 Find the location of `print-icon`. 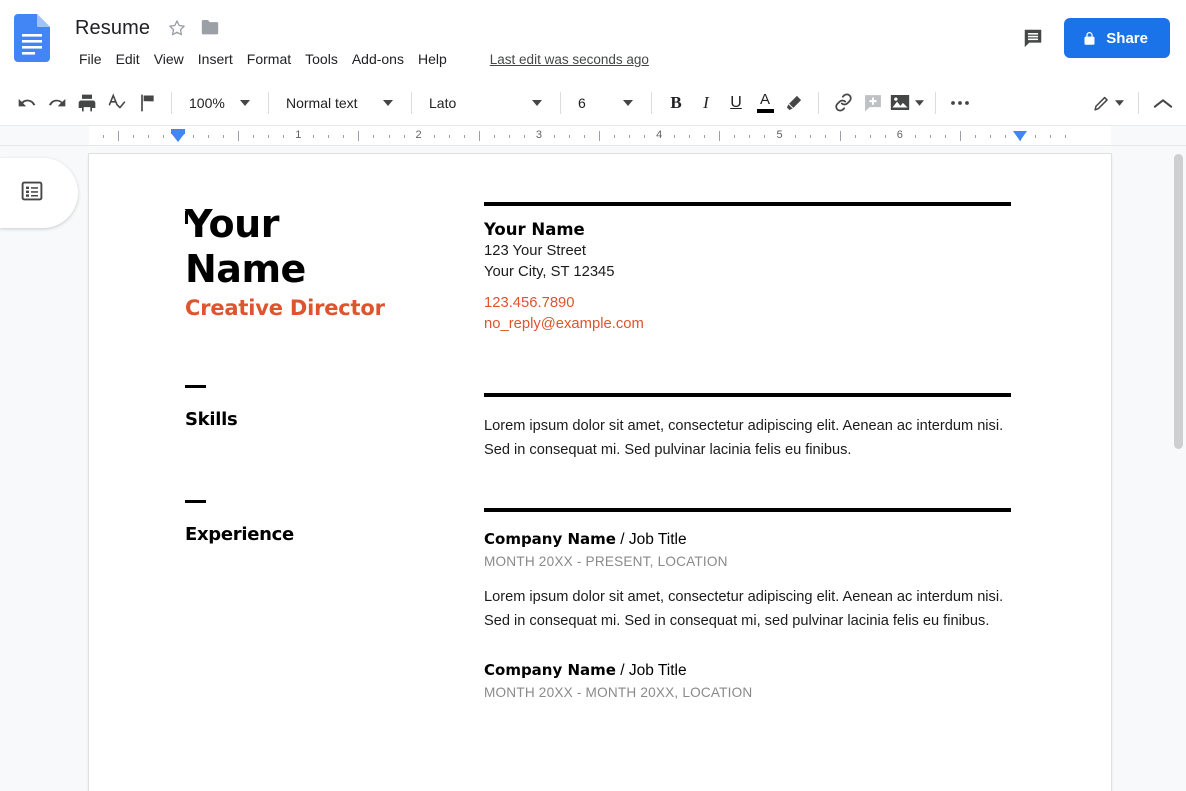

print-icon is located at coordinates (87, 103).